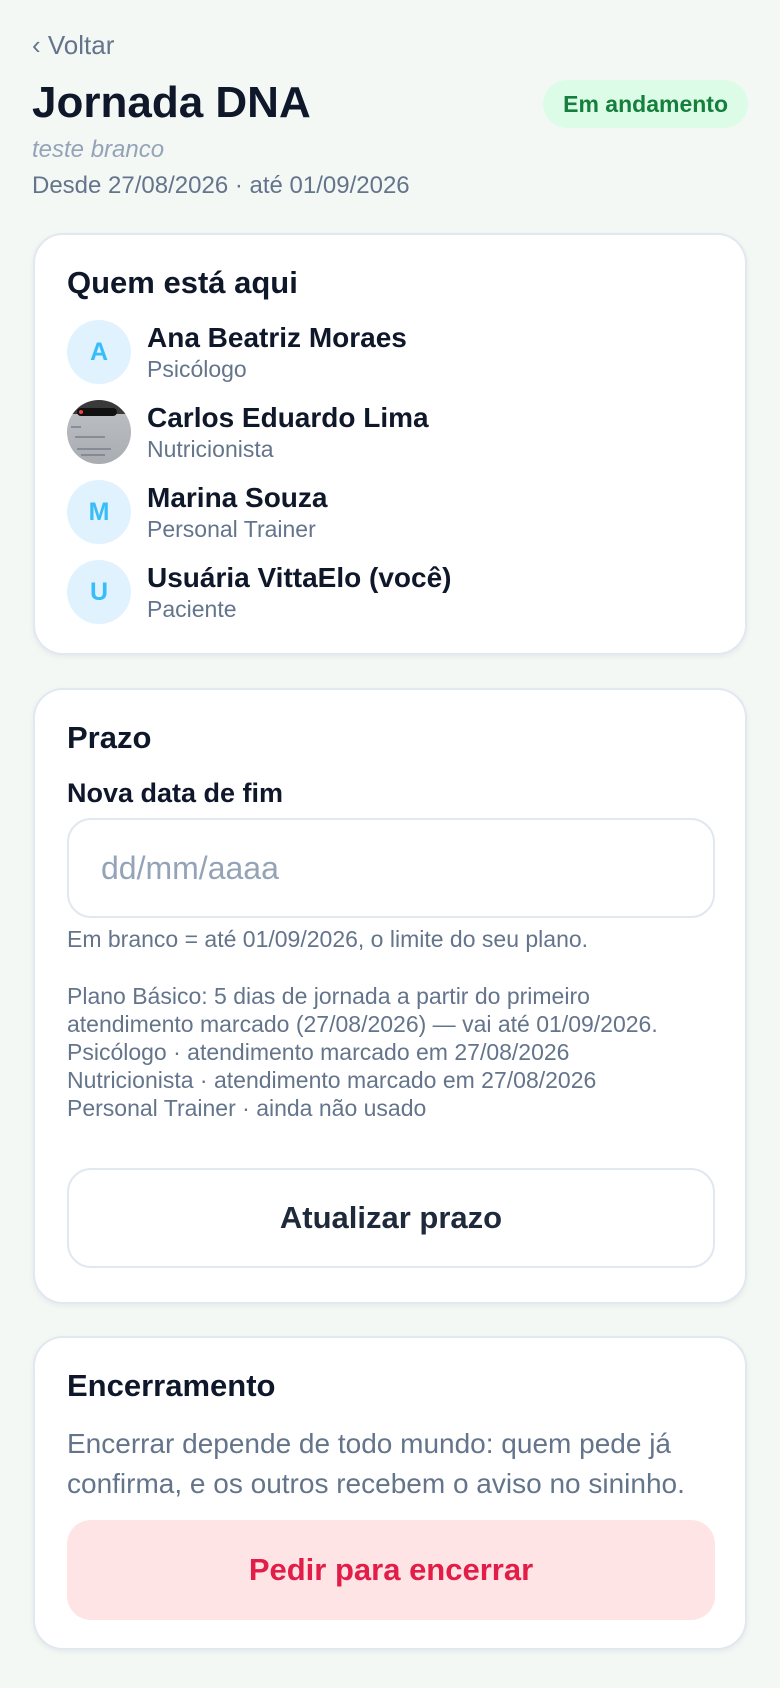  I want to click on deadline-title: Prazo, so click(109, 737).